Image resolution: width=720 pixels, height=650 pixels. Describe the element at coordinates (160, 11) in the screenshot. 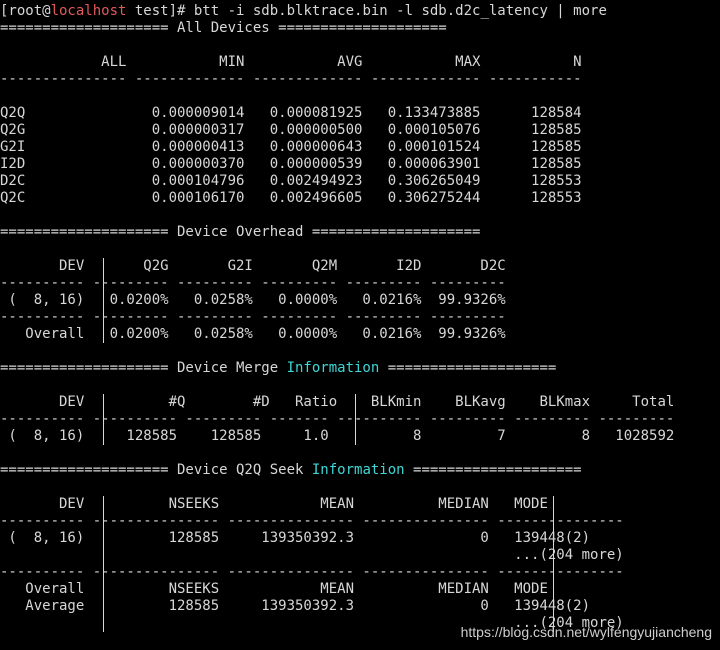

I see `prompt-suffix: test]#` at that location.